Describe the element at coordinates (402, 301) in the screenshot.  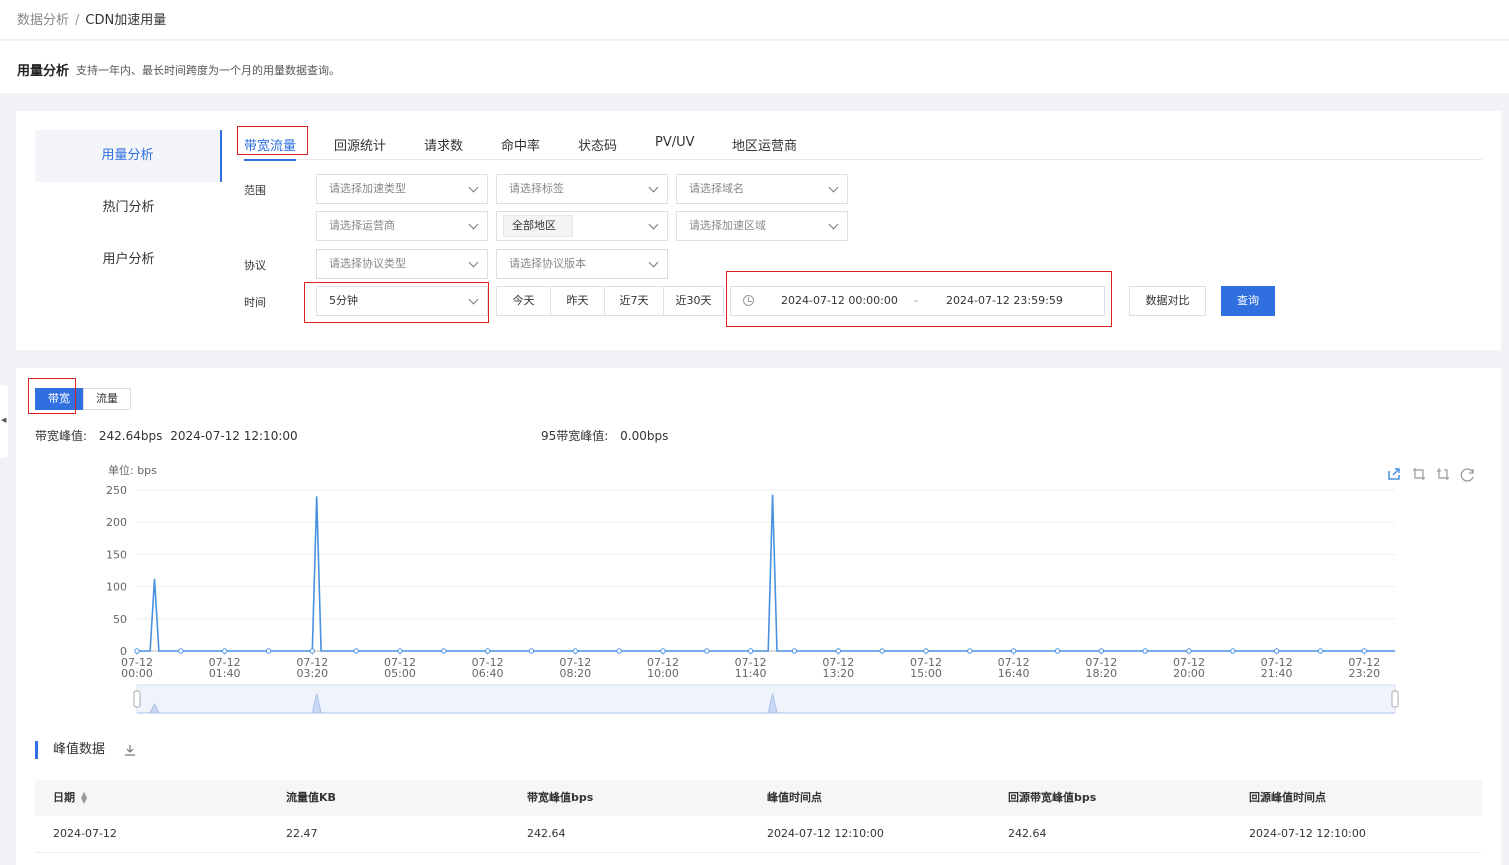
I see `granularity-select: 5分钟` at that location.